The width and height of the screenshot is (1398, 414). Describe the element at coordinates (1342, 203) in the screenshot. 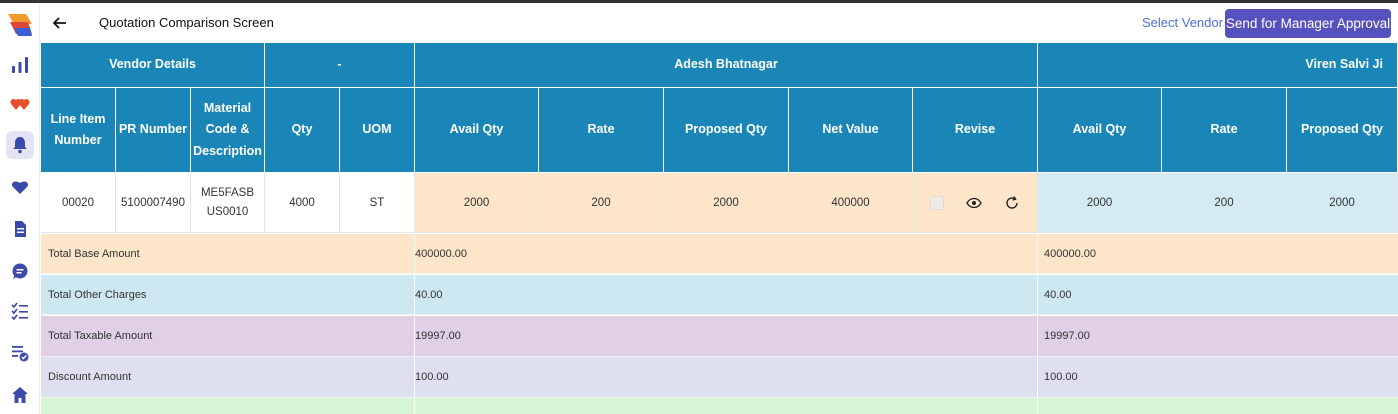

I see `cell-v2-proposed-qty: 2000` at that location.